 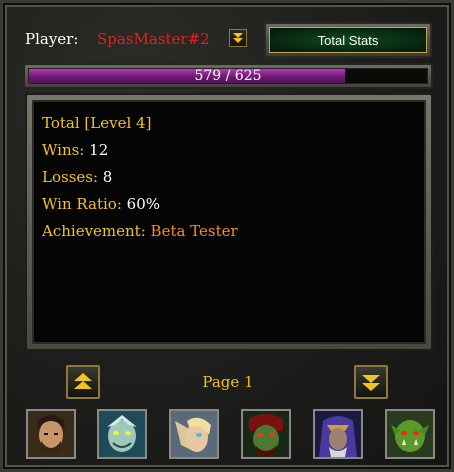 I want to click on losses-label: Losses:, so click(x=70, y=177).